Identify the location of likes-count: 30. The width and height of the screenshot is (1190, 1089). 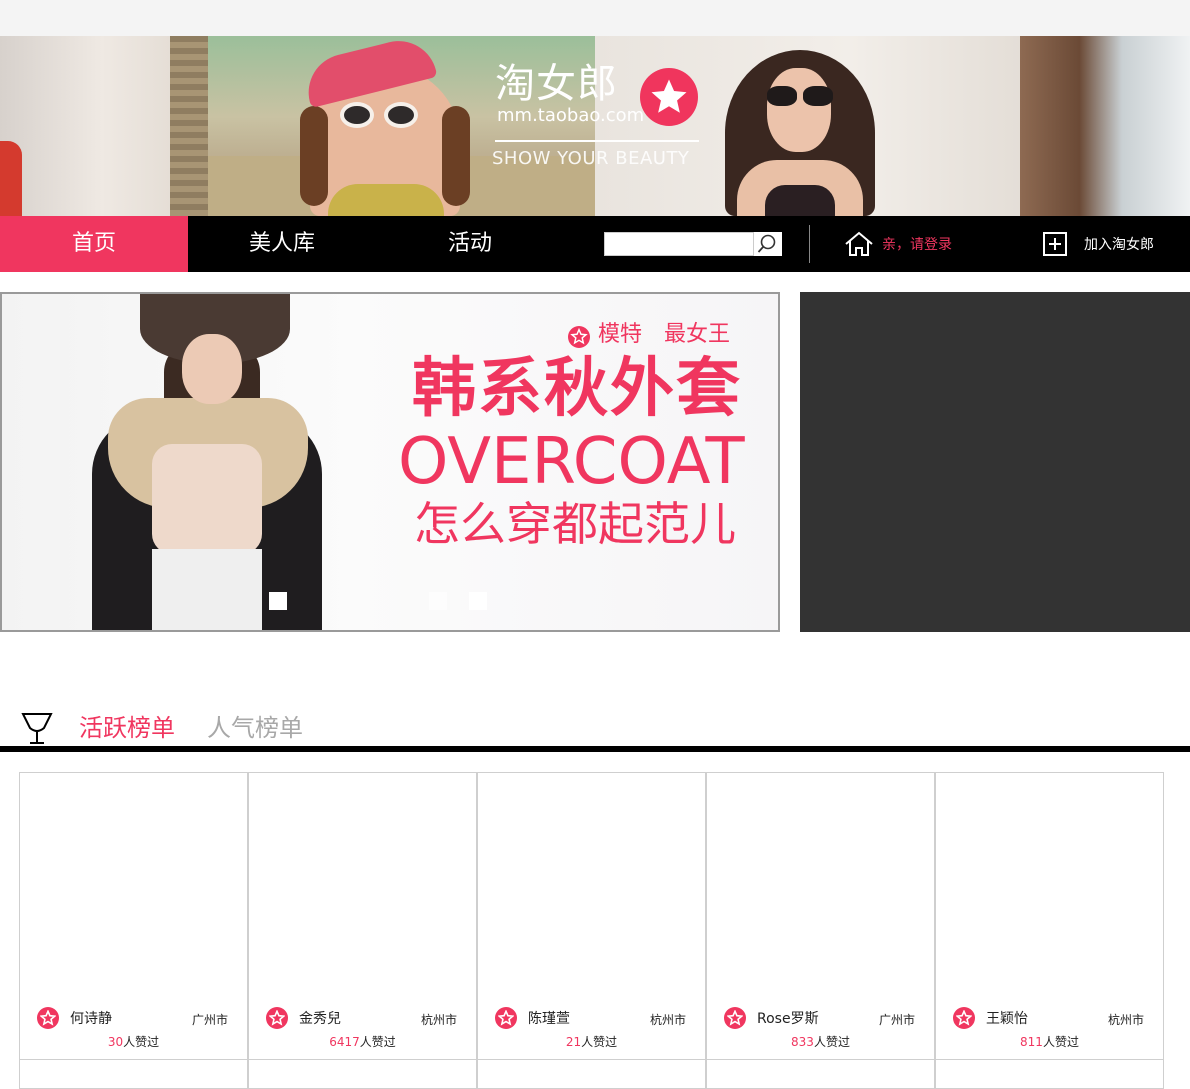
(115, 1042).